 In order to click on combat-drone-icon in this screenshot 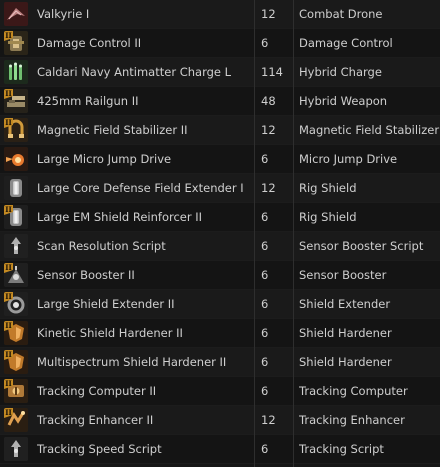, I will do `click(16, 14)`.